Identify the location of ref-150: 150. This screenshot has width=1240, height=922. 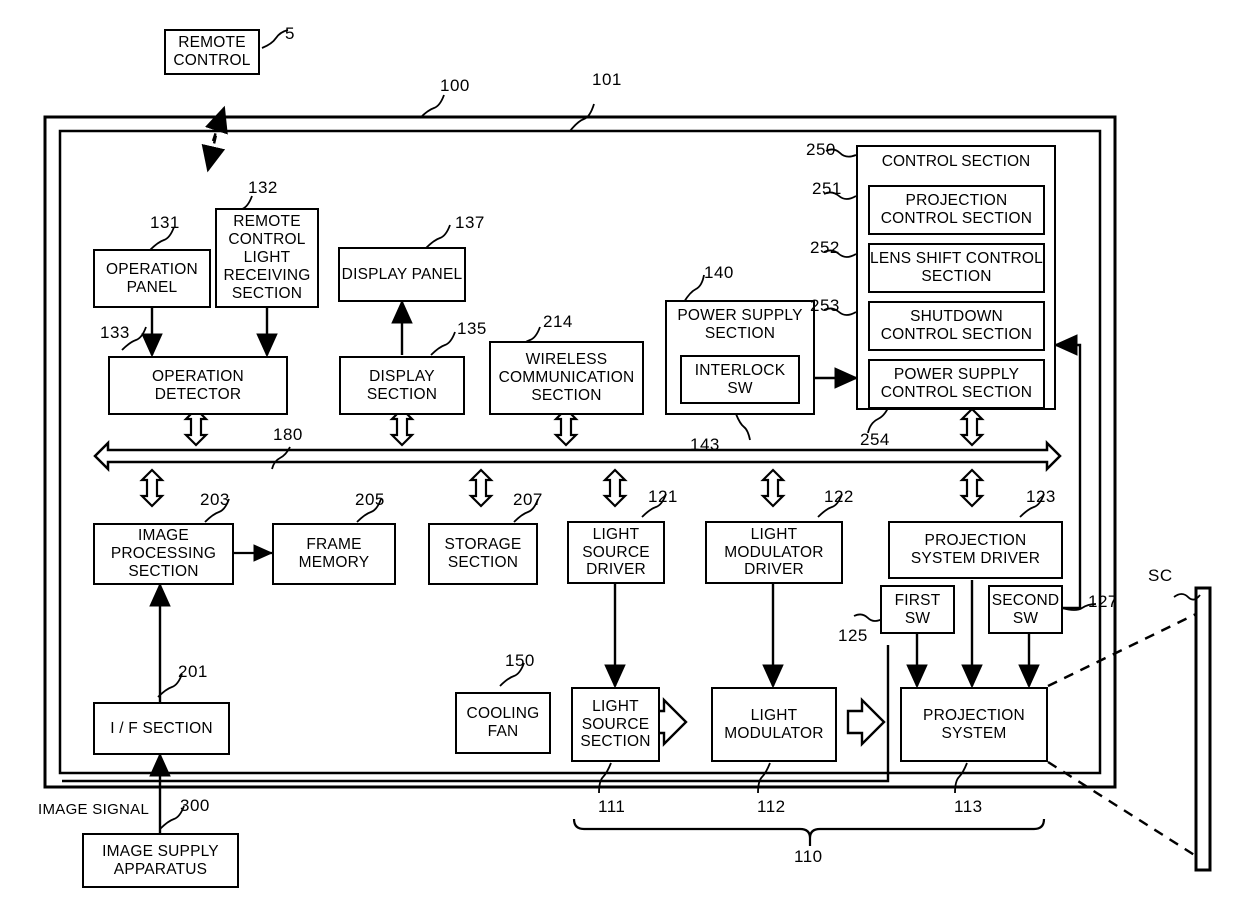
(520, 660).